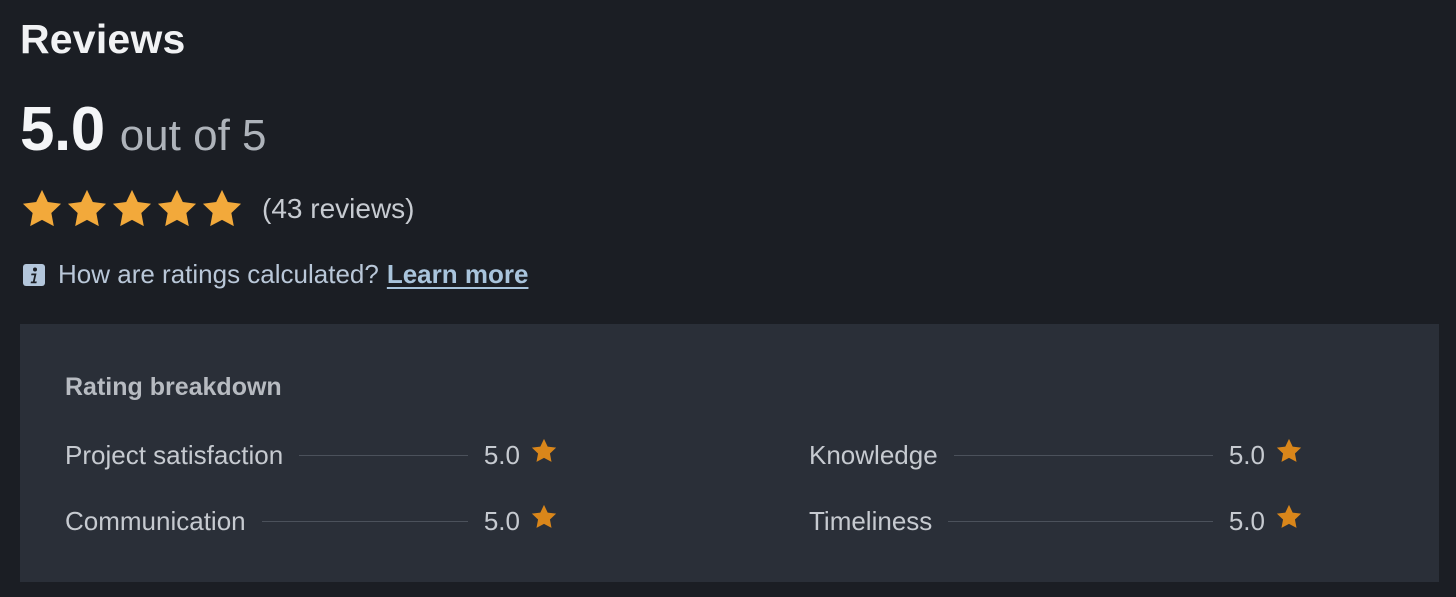 This screenshot has height=597, width=1456. What do you see at coordinates (34, 275) in the screenshot?
I see `info-icon` at bounding box center [34, 275].